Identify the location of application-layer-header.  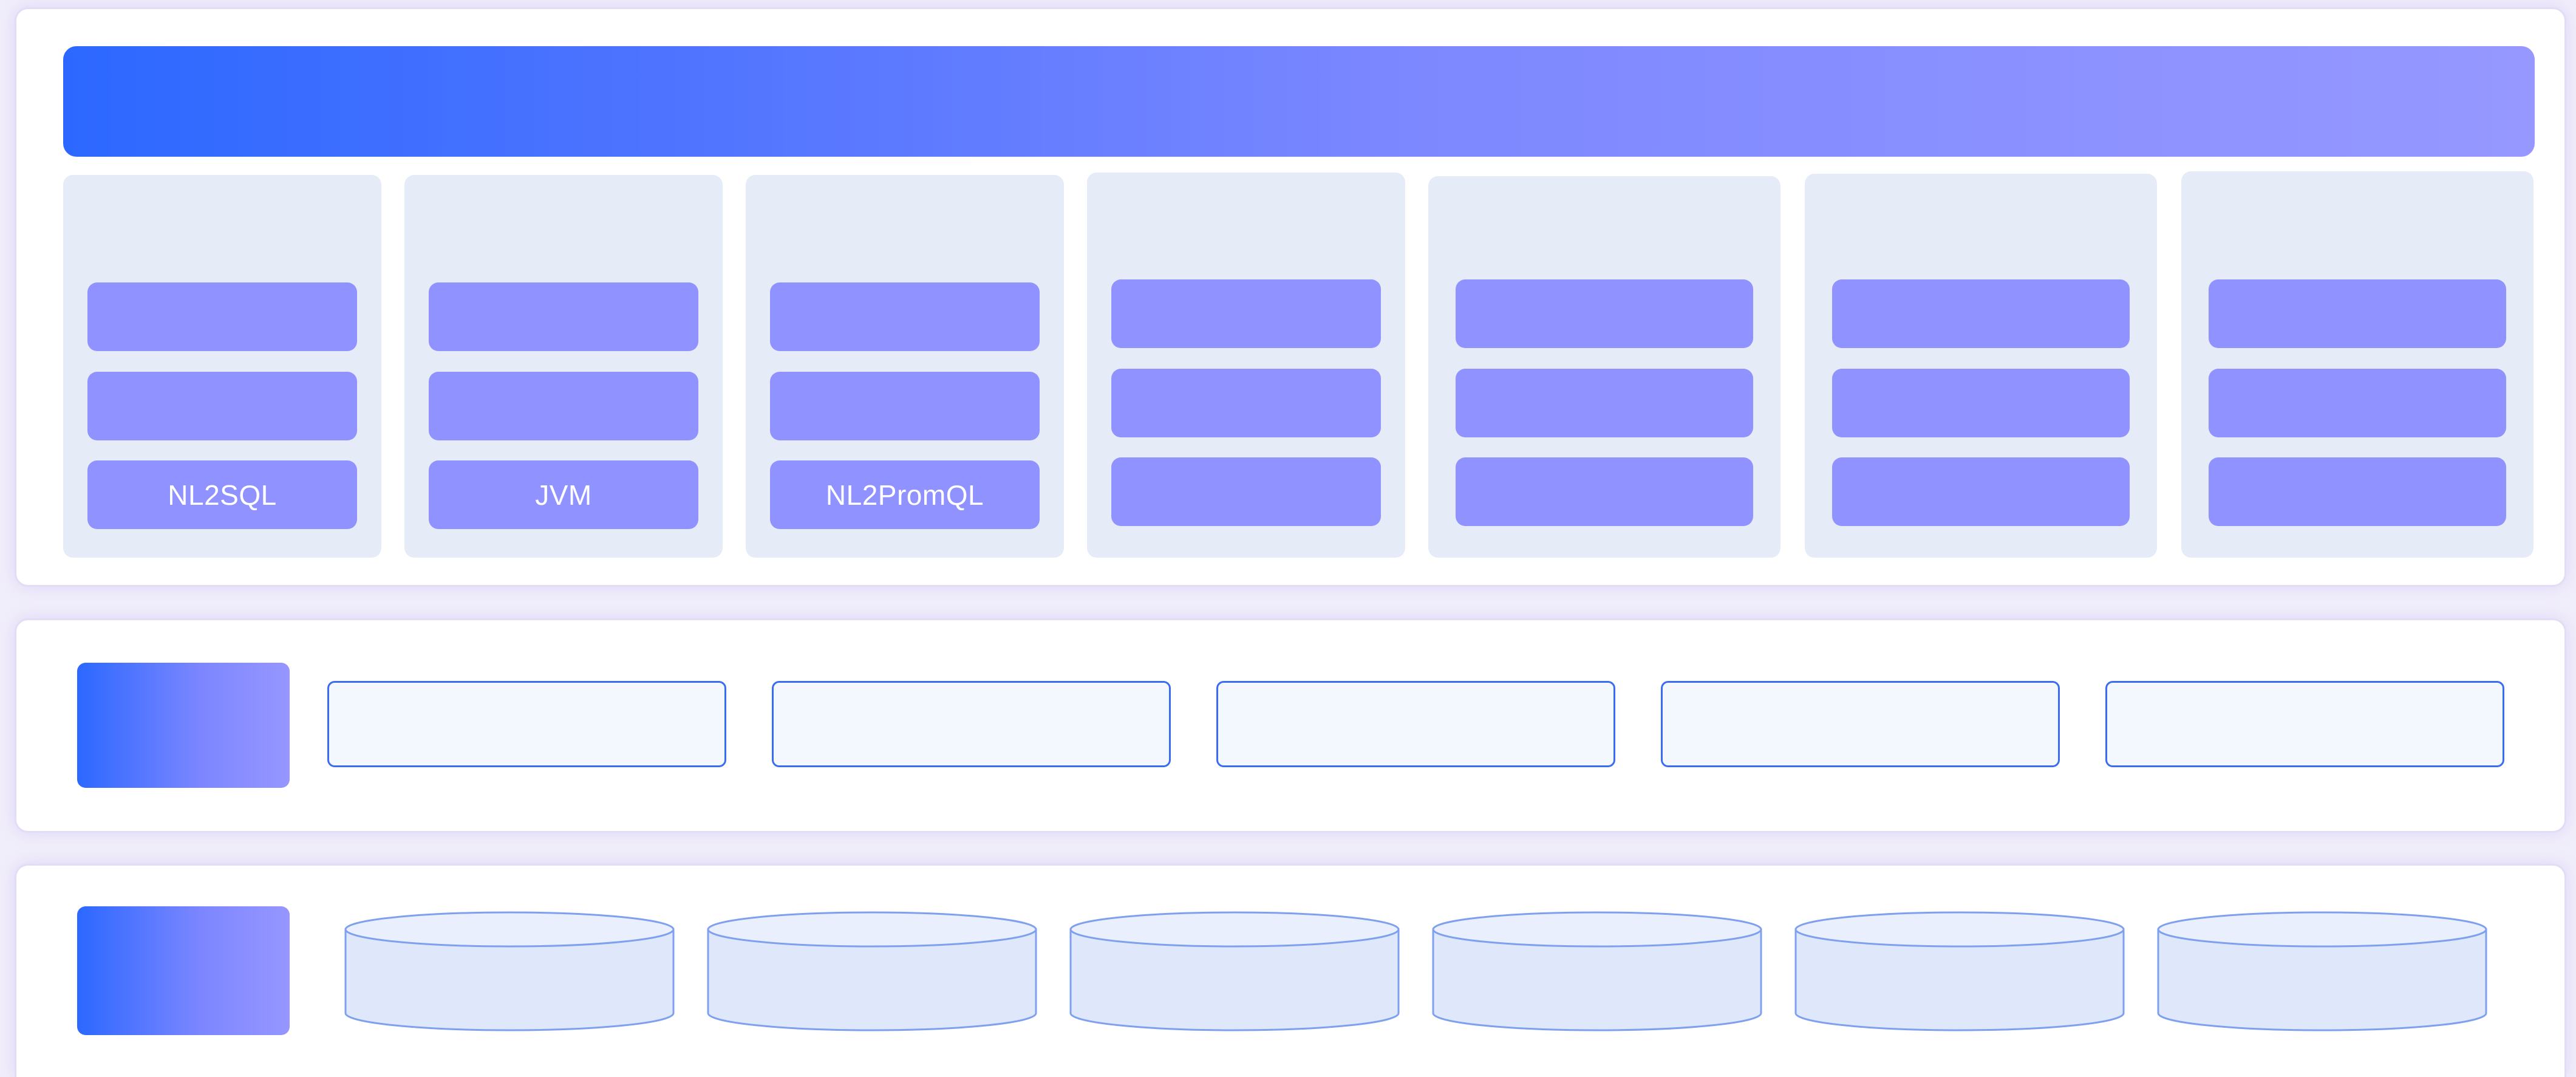
(1299, 101).